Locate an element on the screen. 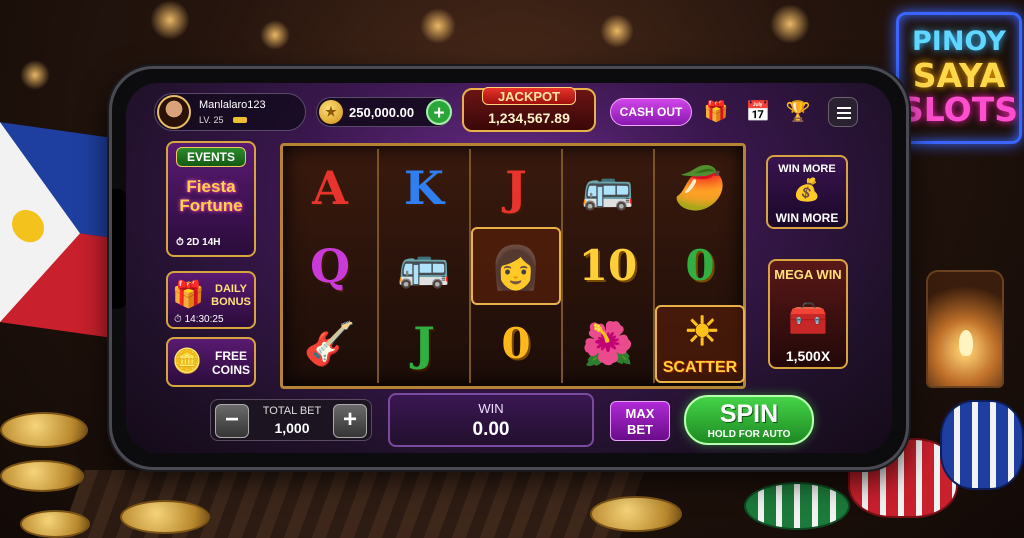 The image size is (1024, 538). total-bet-label: TOTAL BET is located at coordinates (292, 411).